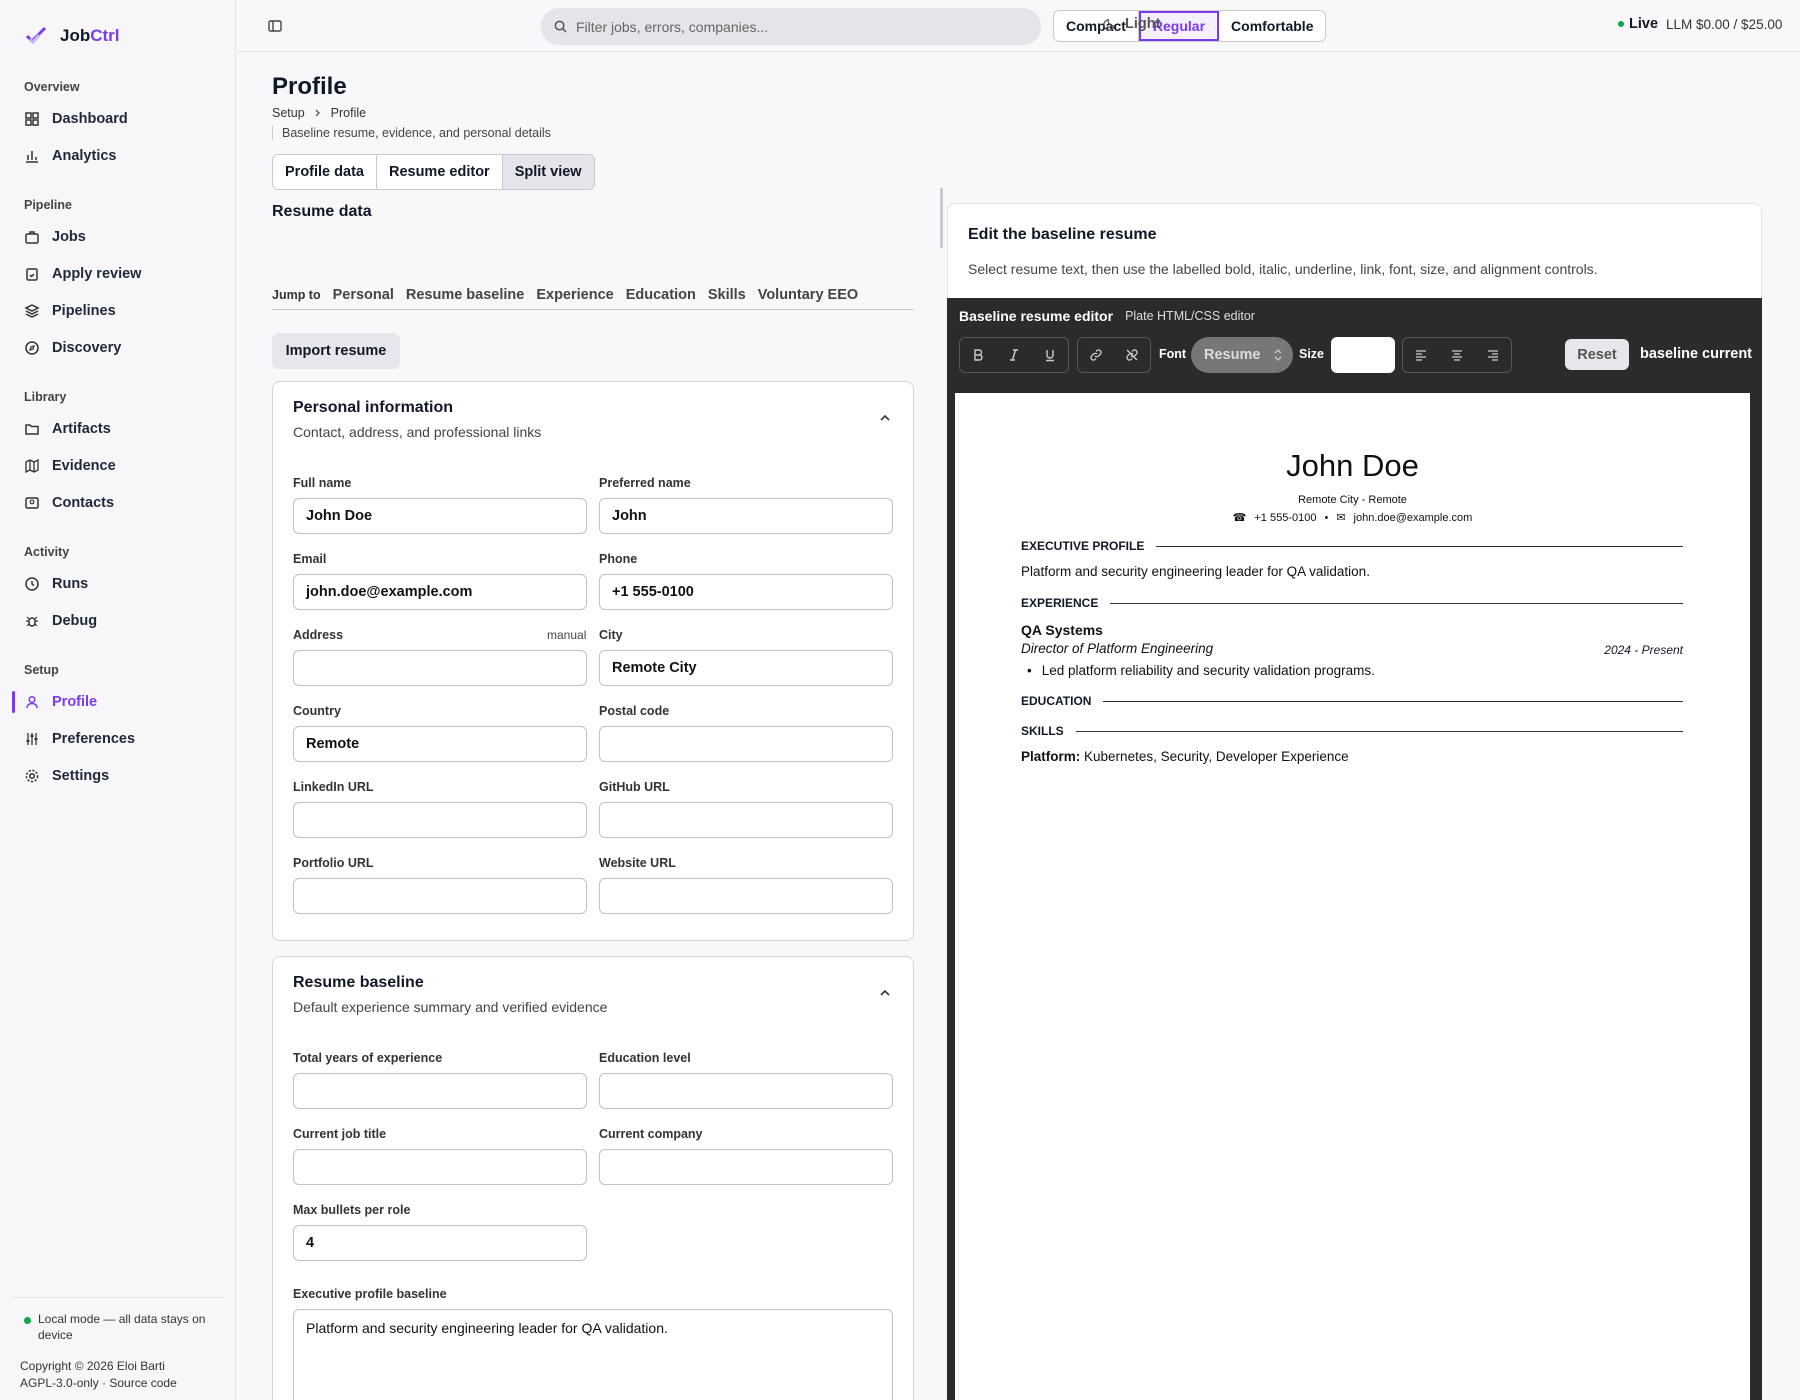 Image resolution: width=1800 pixels, height=1400 pixels. I want to click on sidebar-item-discovery: Discovery, so click(118, 348).